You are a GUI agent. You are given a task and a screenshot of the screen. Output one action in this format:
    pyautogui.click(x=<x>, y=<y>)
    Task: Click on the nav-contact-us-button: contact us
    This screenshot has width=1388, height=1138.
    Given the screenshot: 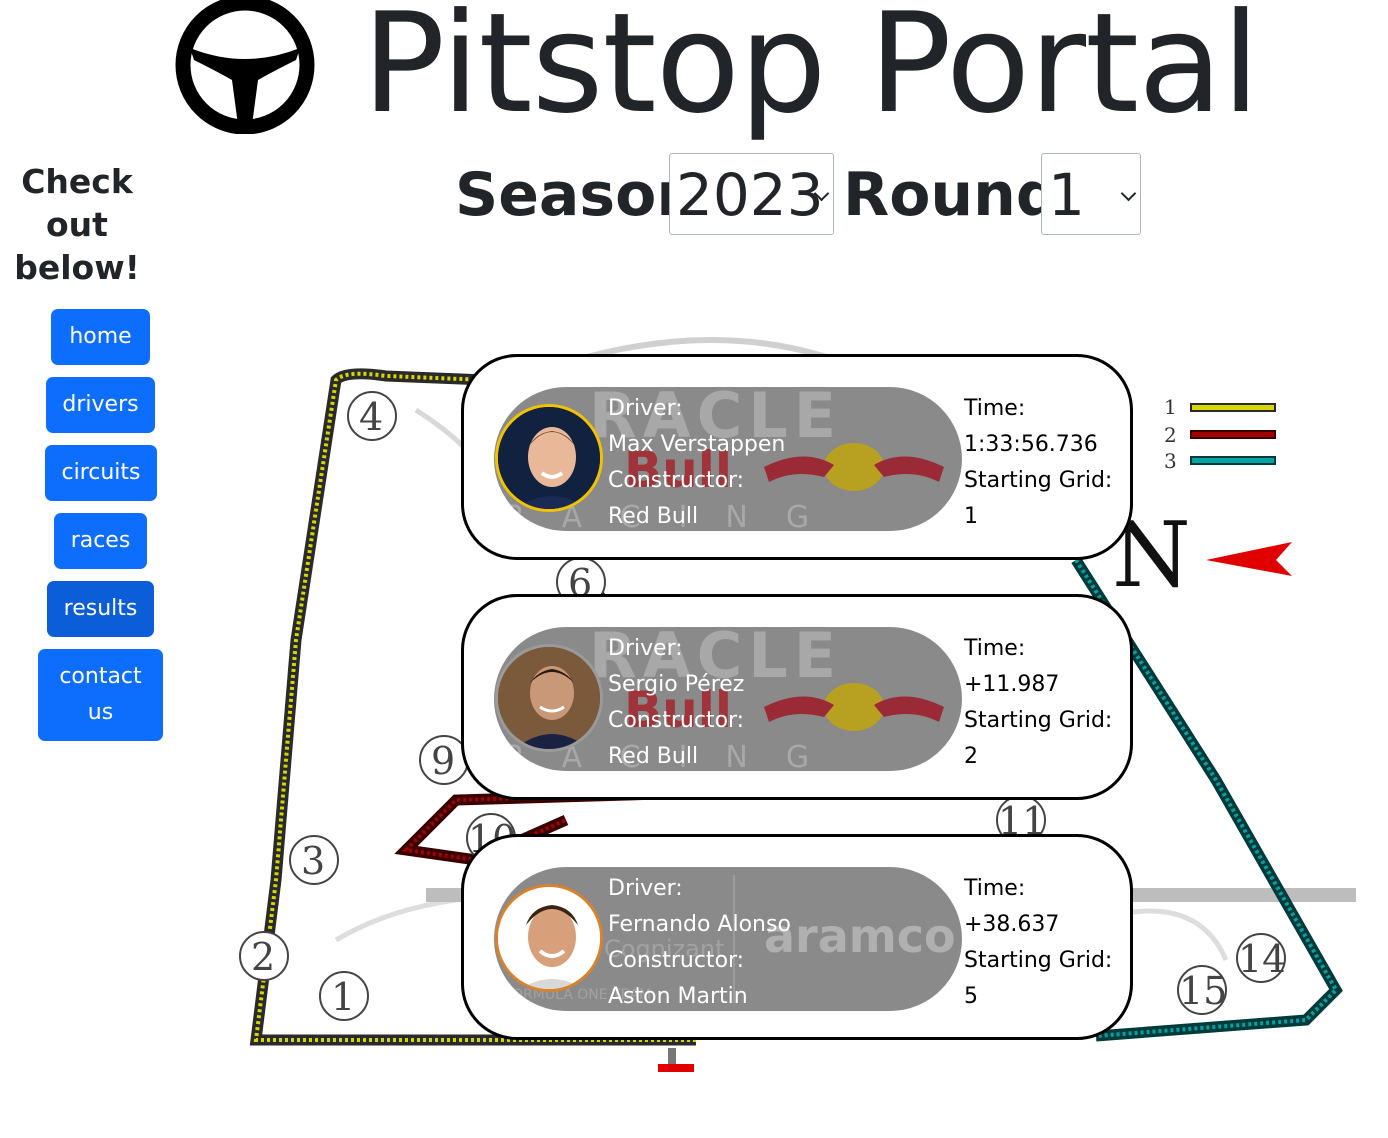 What is the action you would take?
    pyautogui.click(x=100, y=695)
    